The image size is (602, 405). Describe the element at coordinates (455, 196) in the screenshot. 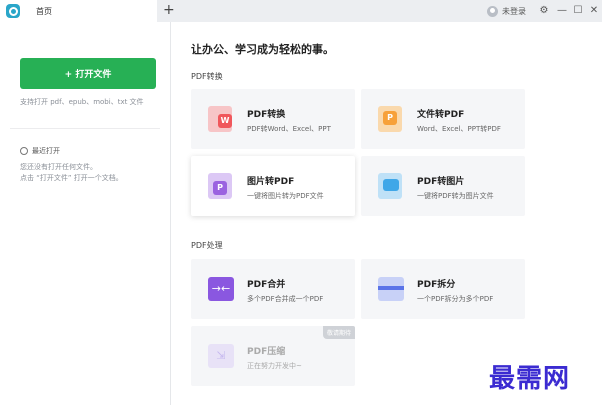

I see `card-desc: 一键将PDF转为图片文件` at that location.